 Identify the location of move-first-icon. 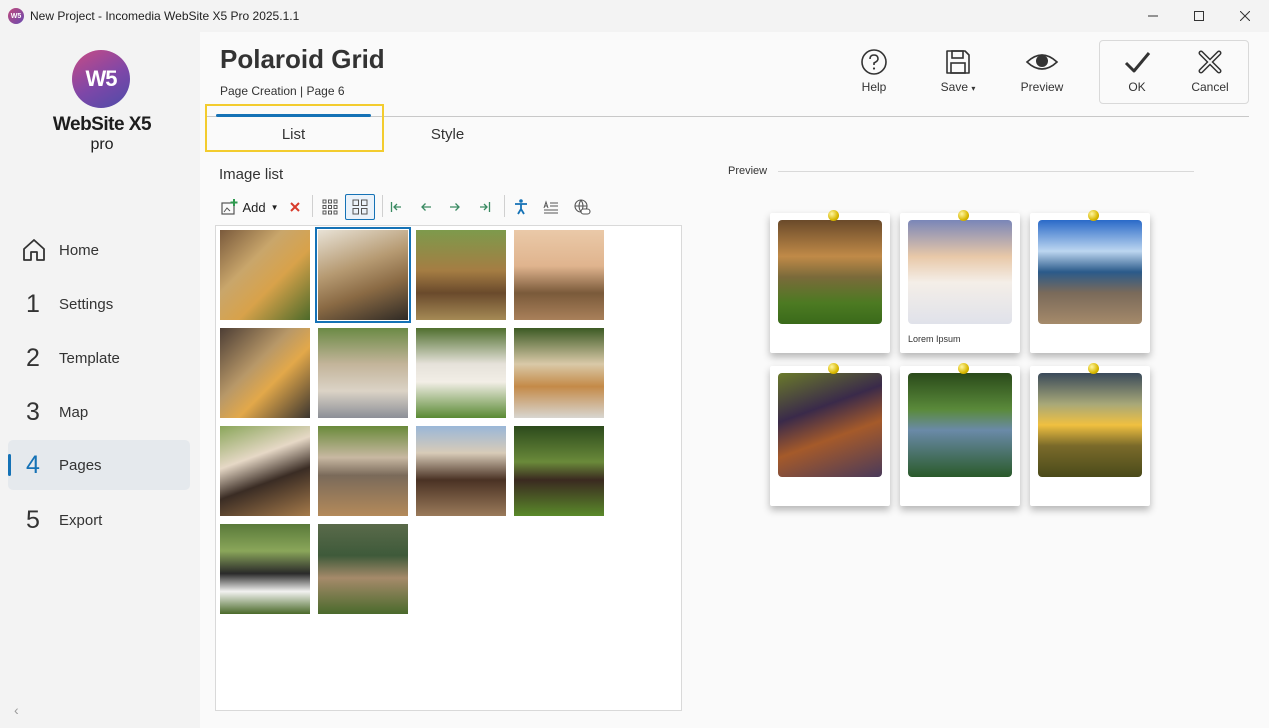
(395, 207).